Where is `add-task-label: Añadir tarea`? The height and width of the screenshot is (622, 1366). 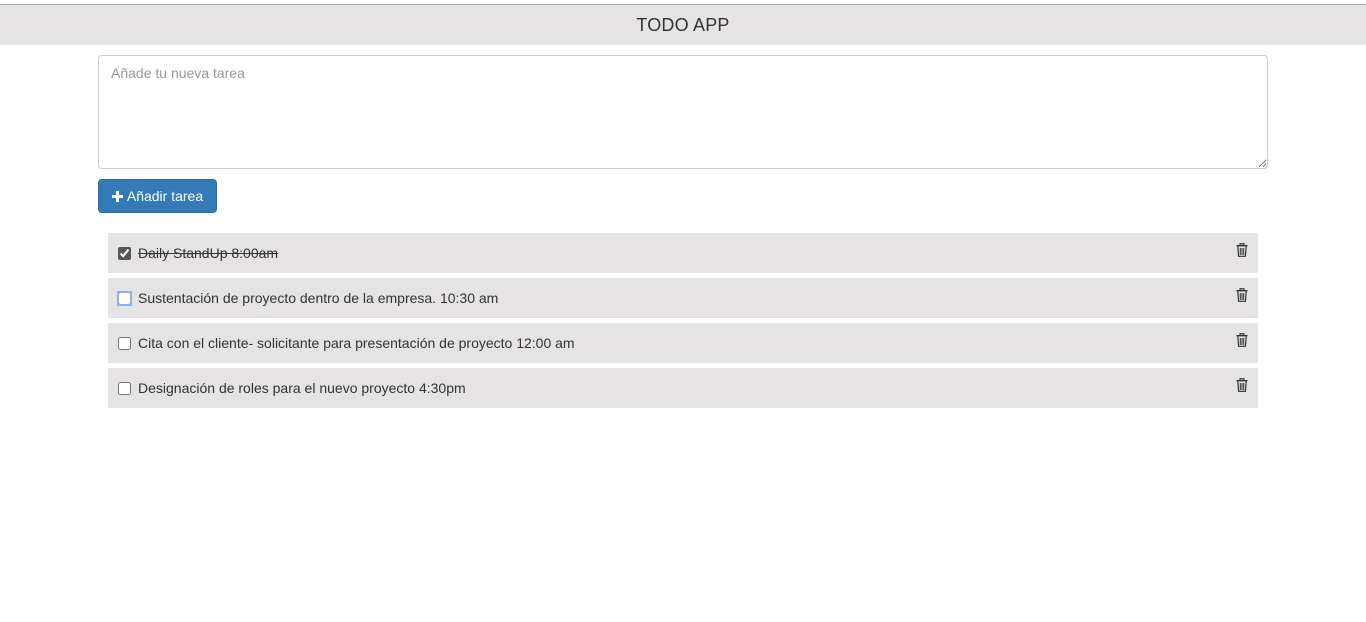
add-task-label: Añadir tarea is located at coordinates (165, 196).